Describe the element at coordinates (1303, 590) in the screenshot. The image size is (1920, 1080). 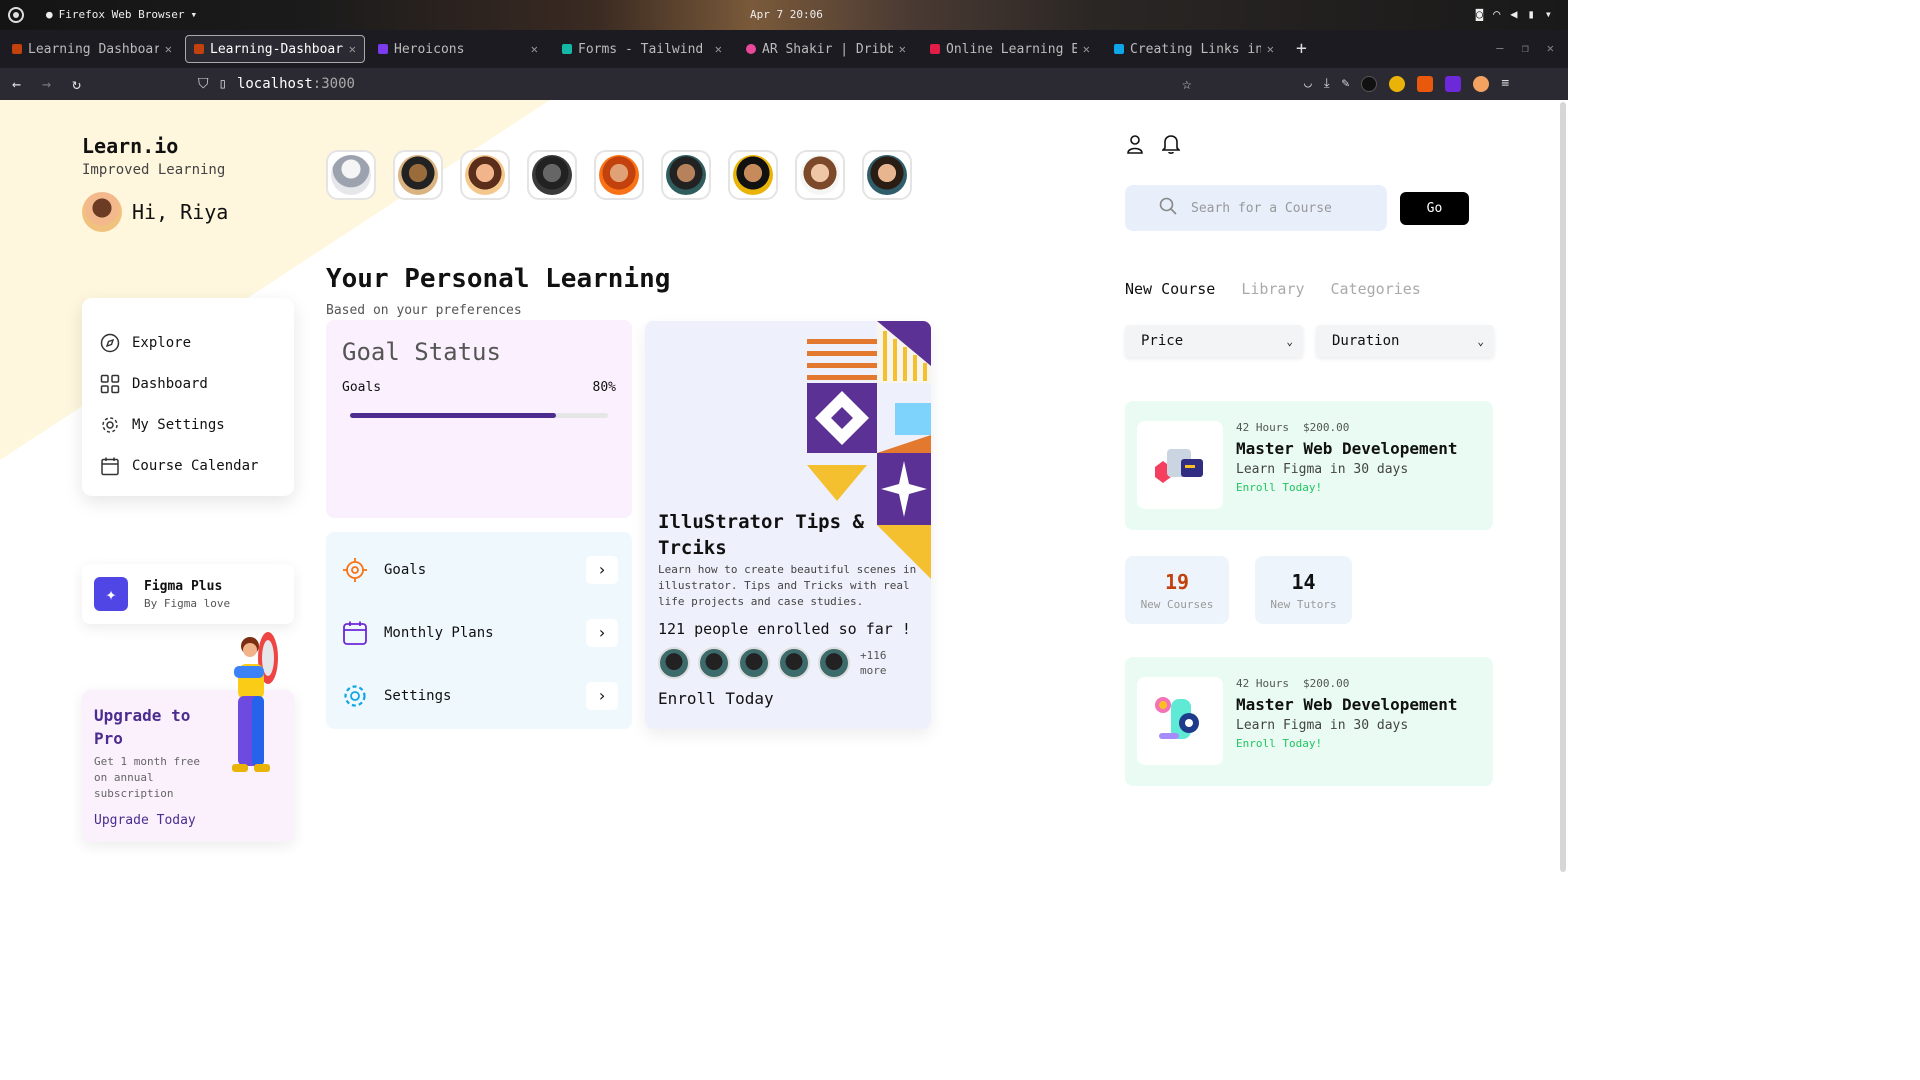
I see `stat-new-tutors: 14 New Tutors` at that location.